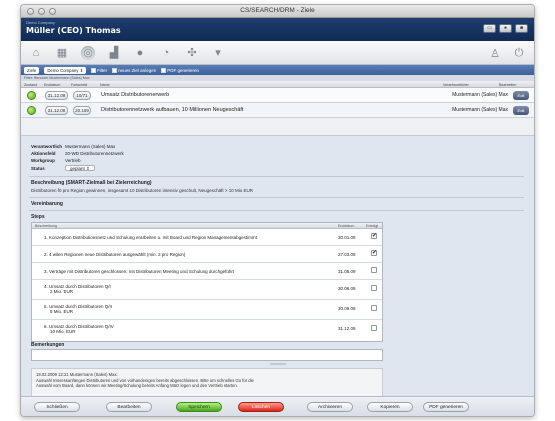 The image size is (555, 421). Describe the element at coordinates (140, 53) in the screenshot. I see `chat-icon: ●` at that location.